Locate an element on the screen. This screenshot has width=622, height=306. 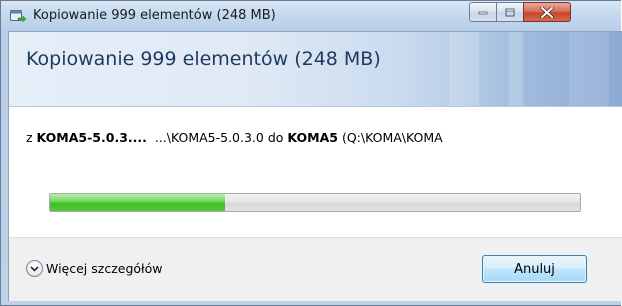
chevron-down-icon is located at coordinates (34, 268).